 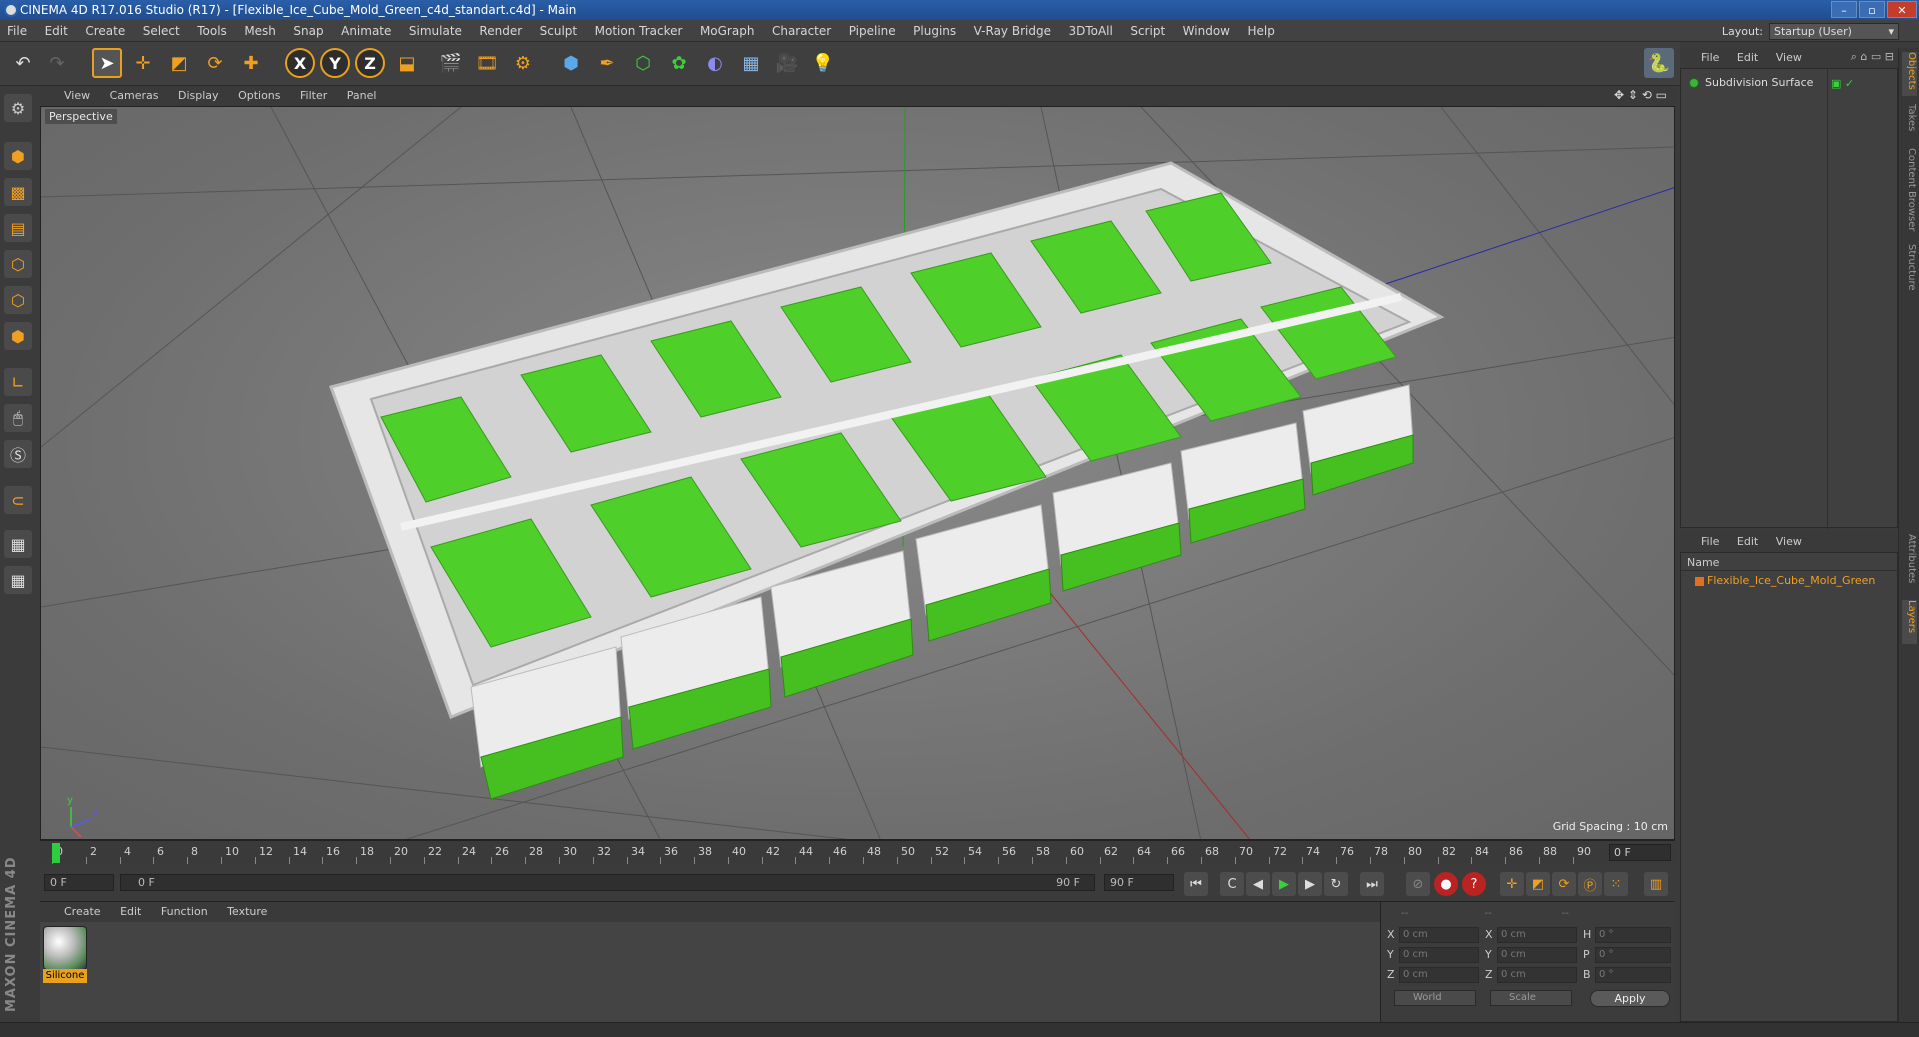 What do you see at coordinates (1439, 975) in the screenshot?
I see `position-z-field: 0 cm` at bounding box center [1439, 975].